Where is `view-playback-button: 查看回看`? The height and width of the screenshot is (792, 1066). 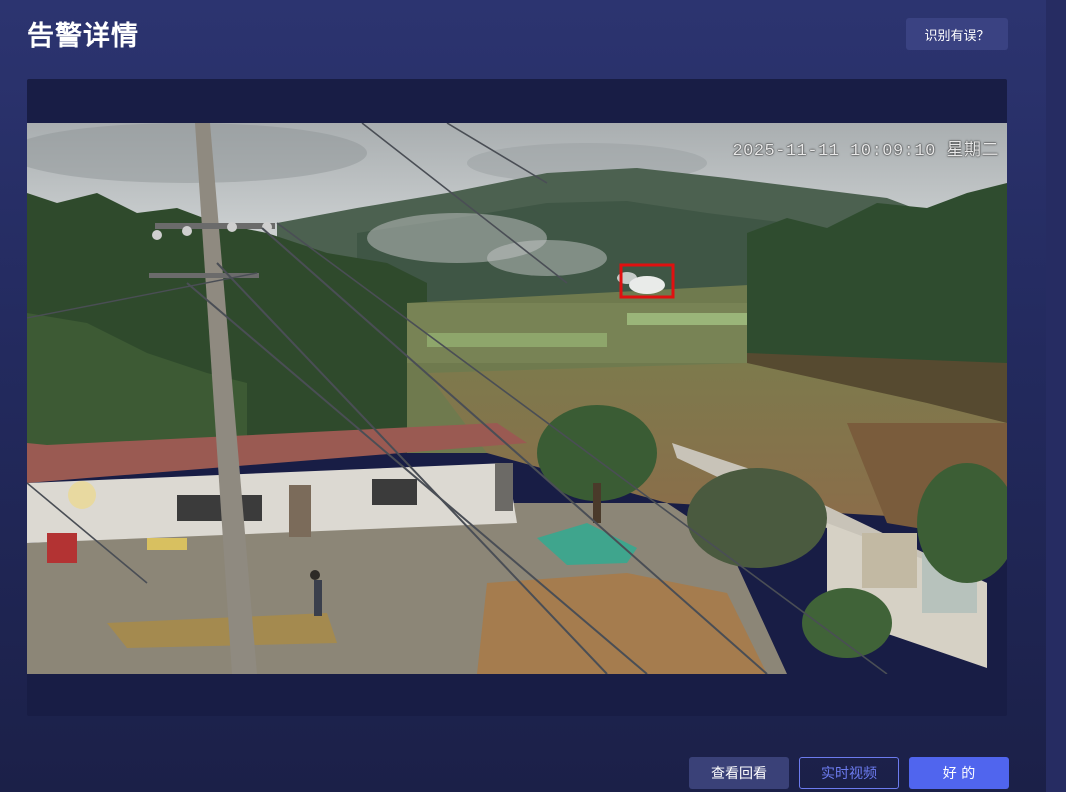
view-playback-button: 查看回看 is located at coordinates (739, 773).